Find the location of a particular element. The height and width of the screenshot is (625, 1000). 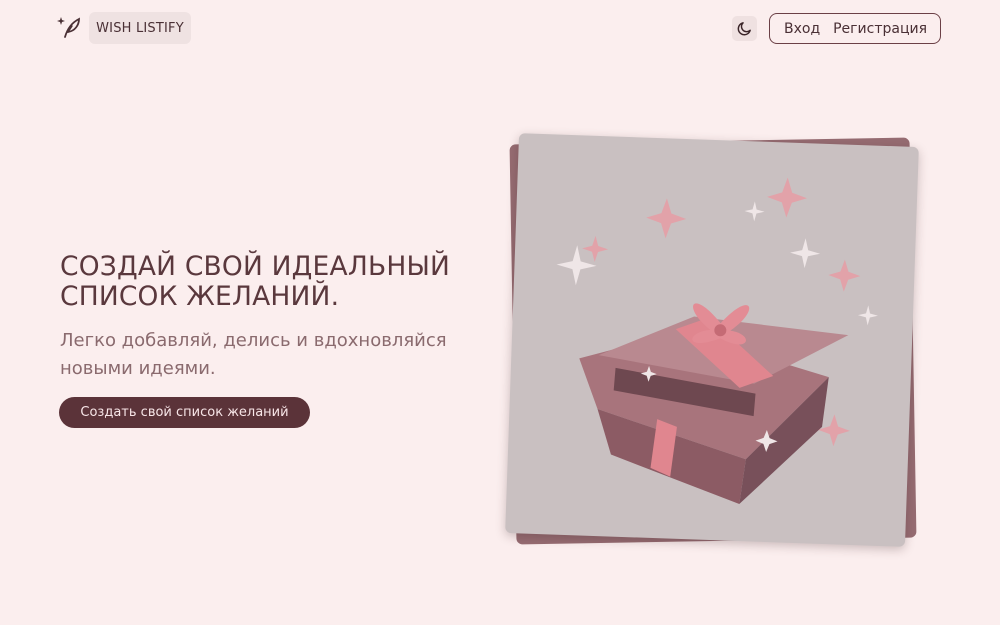

feather-sparkle-icon is located at coordinates (69, 27).